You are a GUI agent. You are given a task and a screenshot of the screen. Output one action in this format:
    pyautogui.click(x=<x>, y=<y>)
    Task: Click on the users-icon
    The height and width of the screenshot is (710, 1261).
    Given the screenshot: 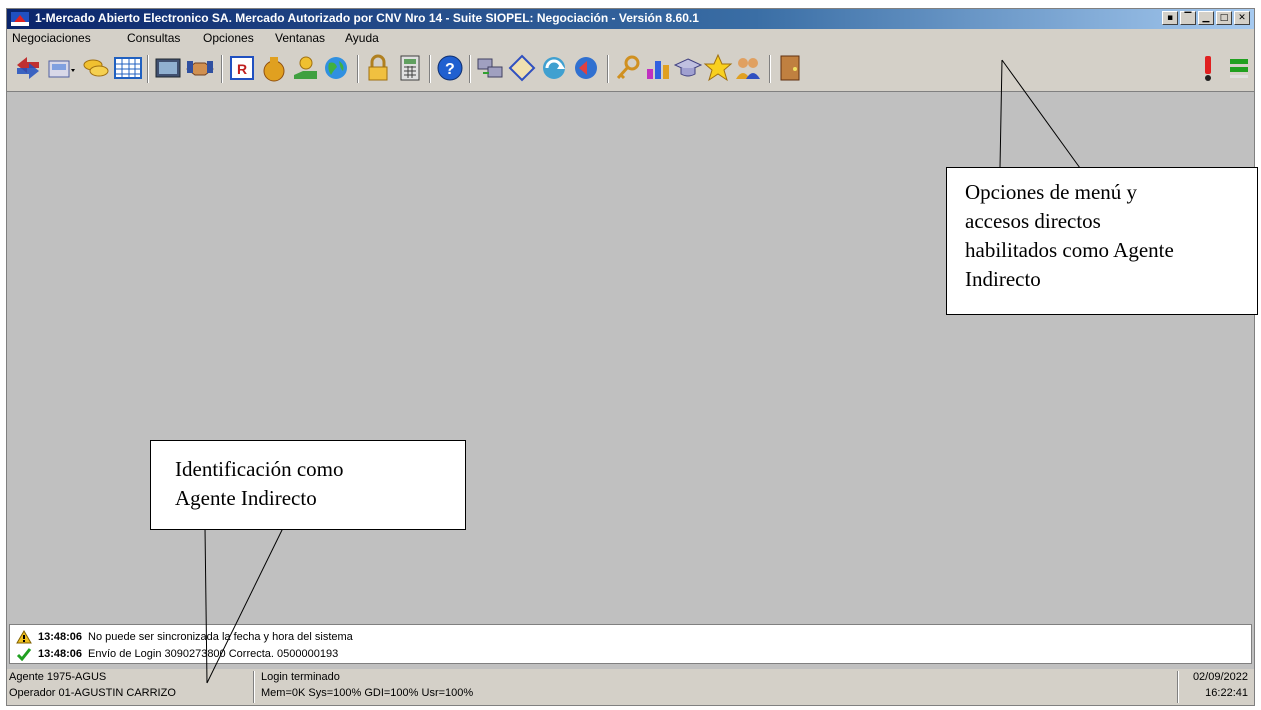 What is the action you would take?
    pyautogui.click(x=748, y=68)
    